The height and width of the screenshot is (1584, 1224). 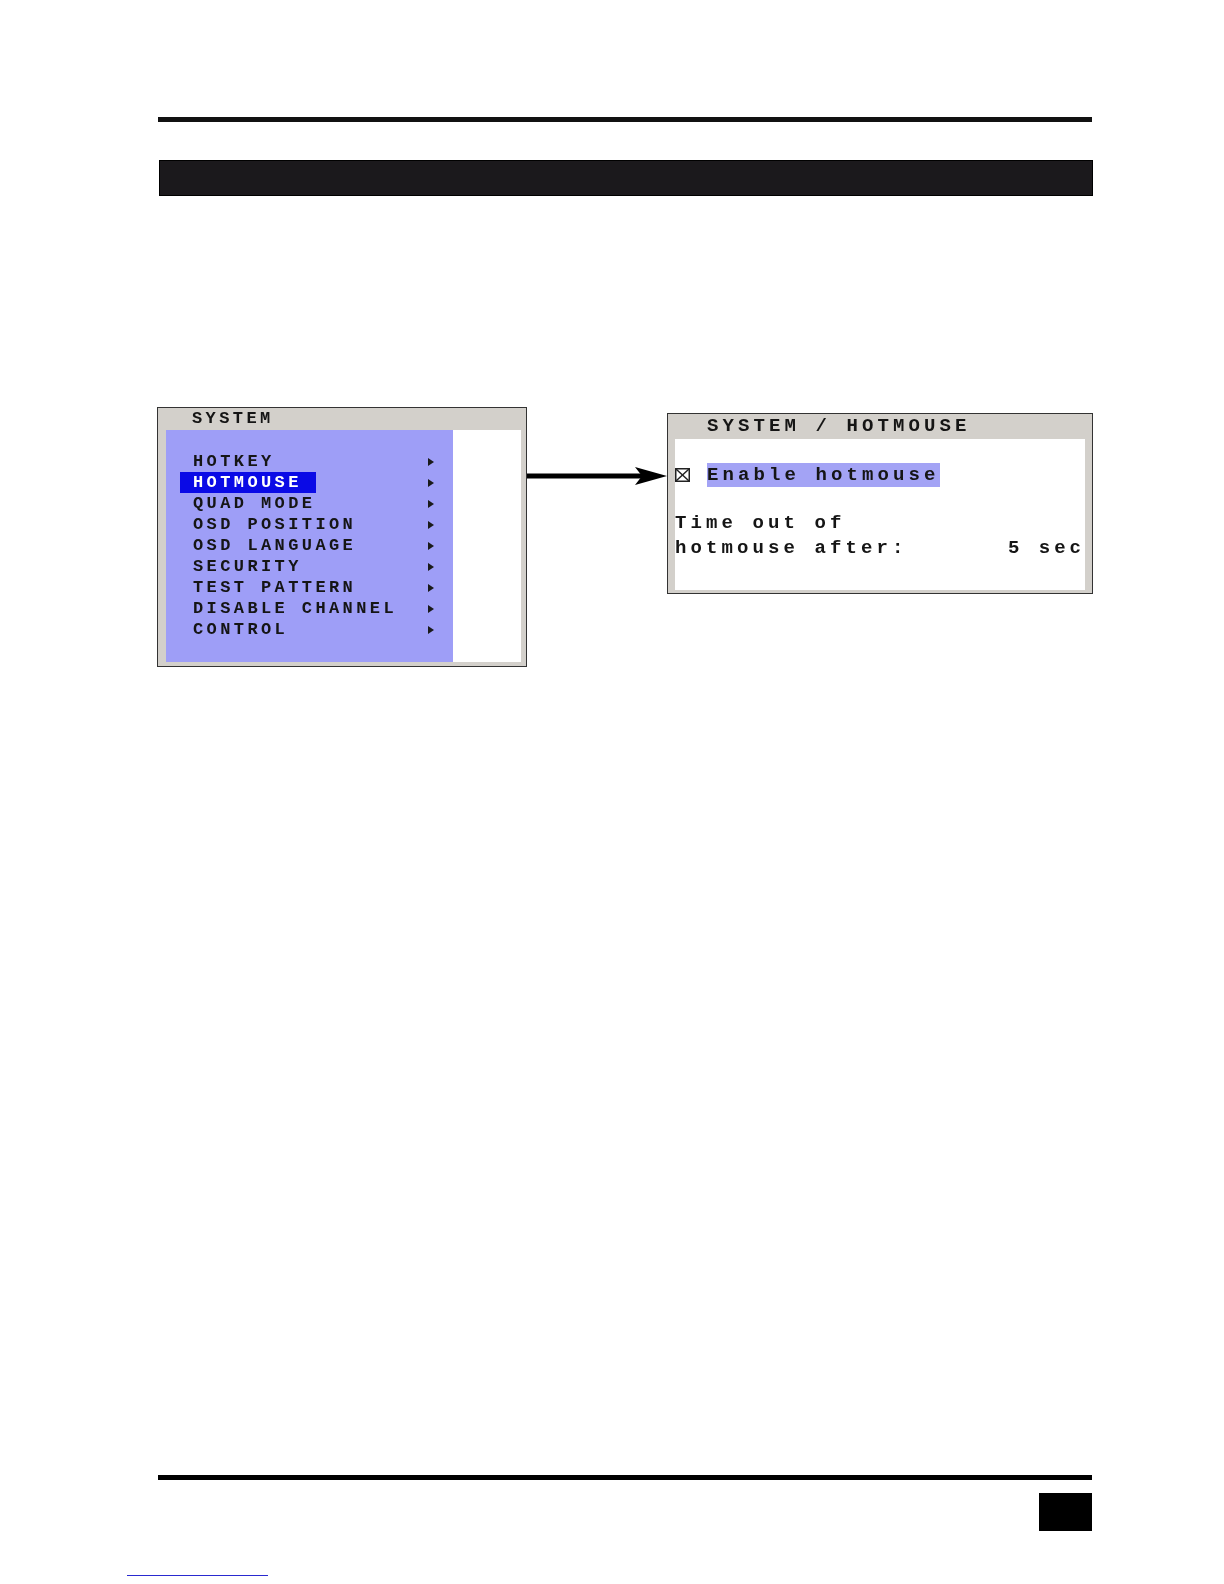 What do you see at coordinates (823, 475) in the screenshot?
I see `checkbox-label: Enable hotmouse` at bounding box center [823, 475].